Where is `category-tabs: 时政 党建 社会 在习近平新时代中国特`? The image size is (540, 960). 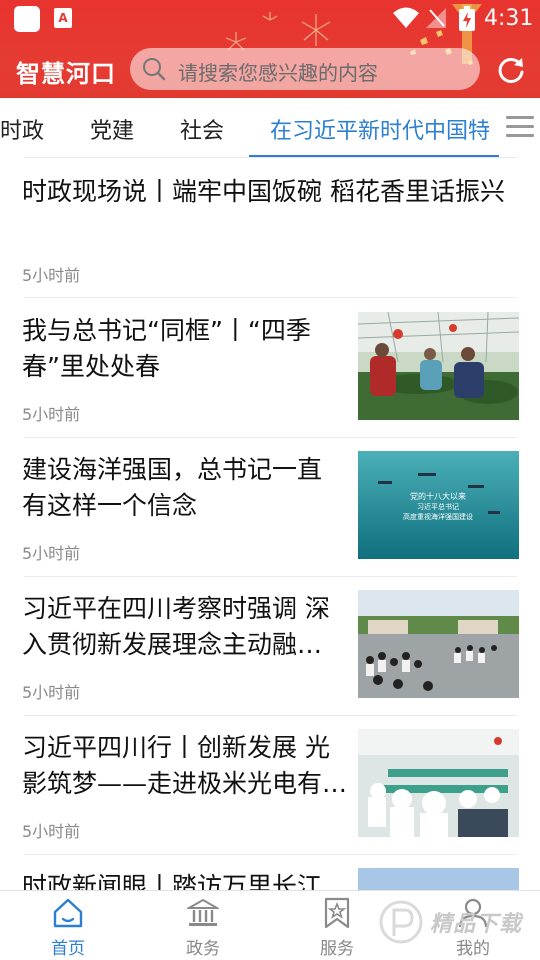 category-tabs: 时政 党建 社会 在习近平新时代中国特 is located at coordinates (270, 128).